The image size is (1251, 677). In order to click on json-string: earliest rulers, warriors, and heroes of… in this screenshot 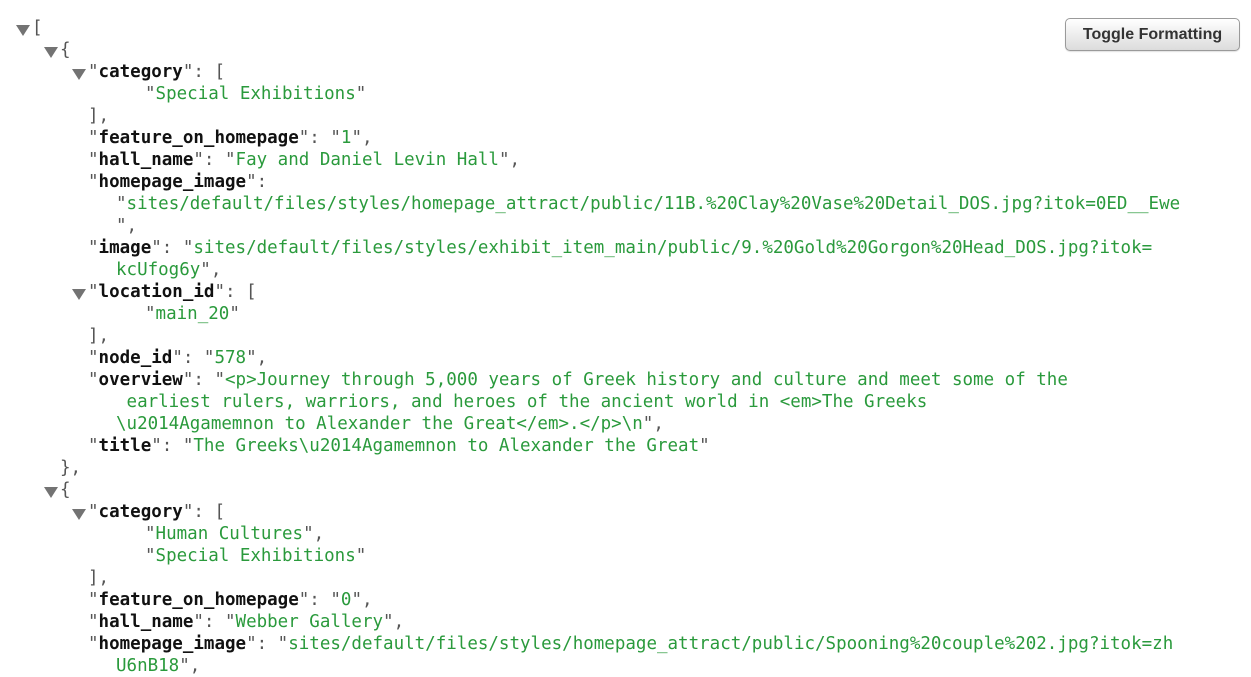, I will do `click(522, 402)`.